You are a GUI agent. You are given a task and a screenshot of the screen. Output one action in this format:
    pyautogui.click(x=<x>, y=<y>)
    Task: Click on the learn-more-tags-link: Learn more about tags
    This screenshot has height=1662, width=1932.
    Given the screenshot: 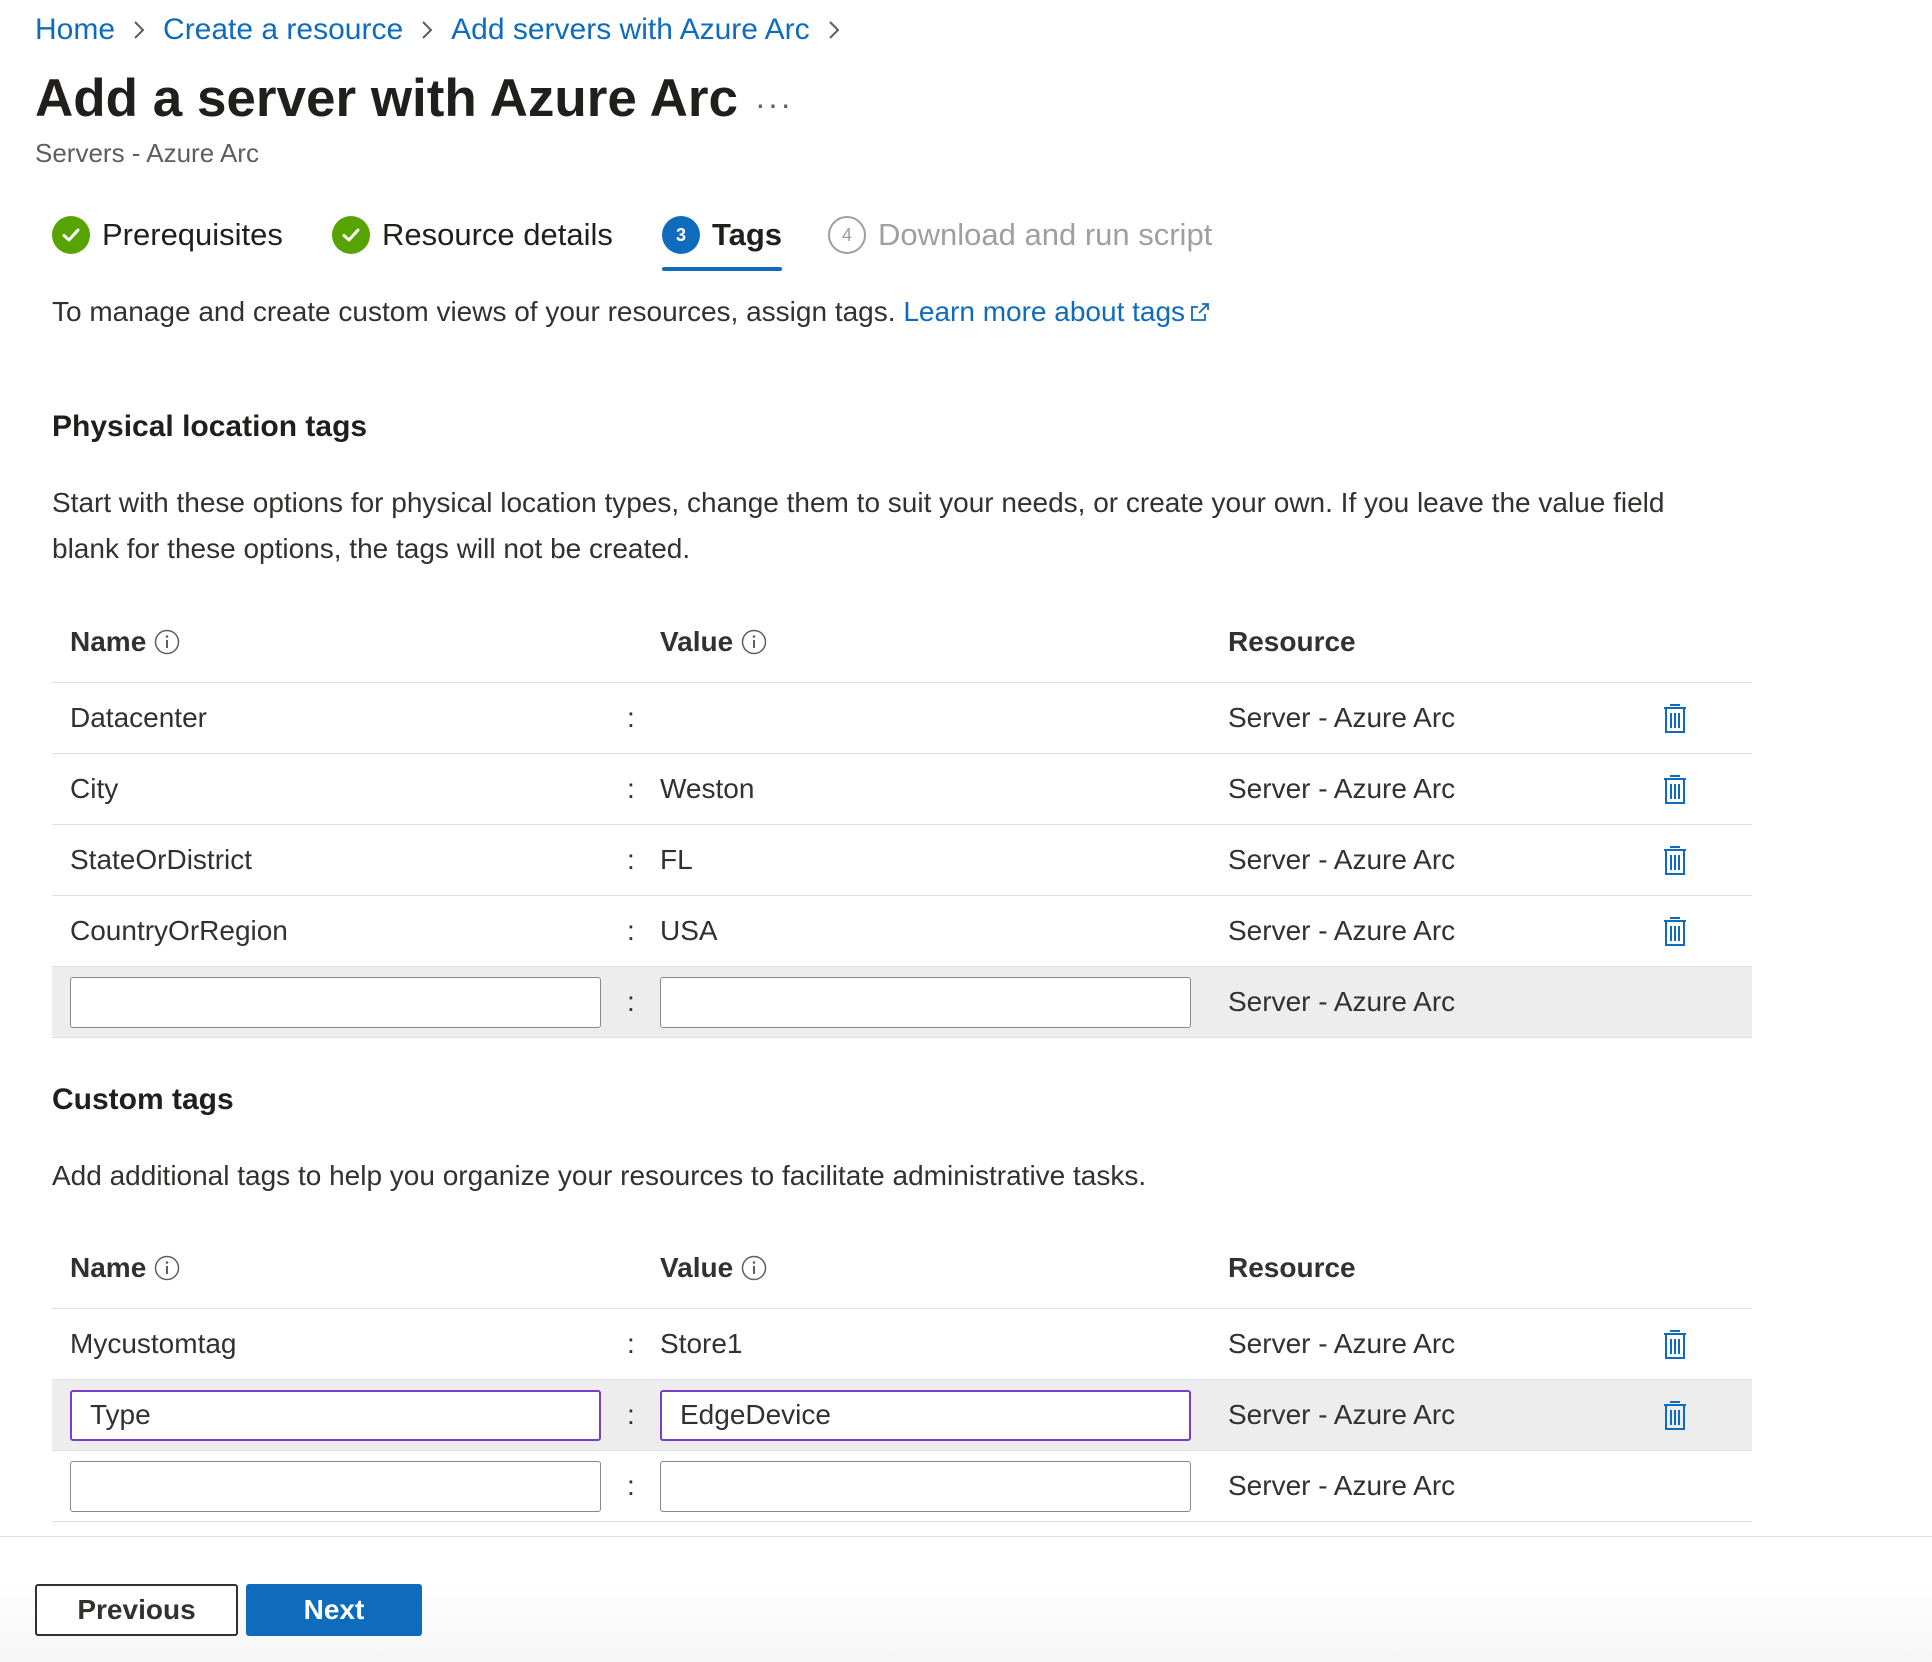 What is the action you would take?
    pyautogui.click(x=1057, y=311)
    